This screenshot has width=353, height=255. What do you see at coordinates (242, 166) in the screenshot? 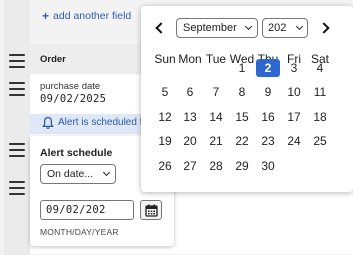
I see `day-cell: 29` at bounding box center [242, 166].